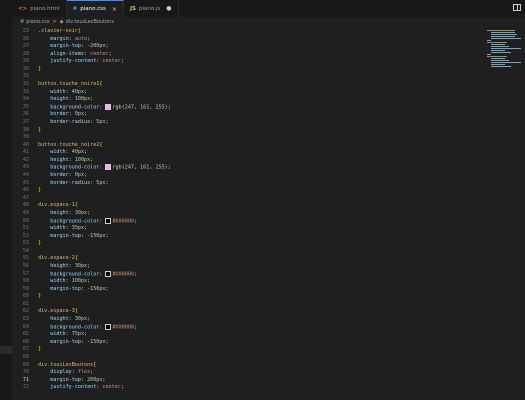  I want to click on token-num: 30px, so click(81, 265).